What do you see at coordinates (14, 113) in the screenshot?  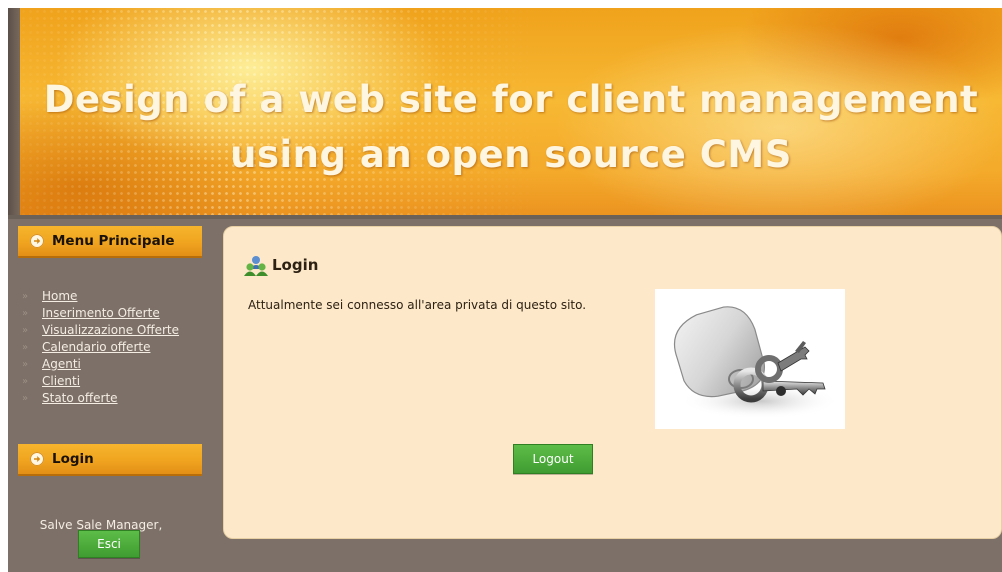 I see `left-edge-strip` at bounding box center [14, 113].